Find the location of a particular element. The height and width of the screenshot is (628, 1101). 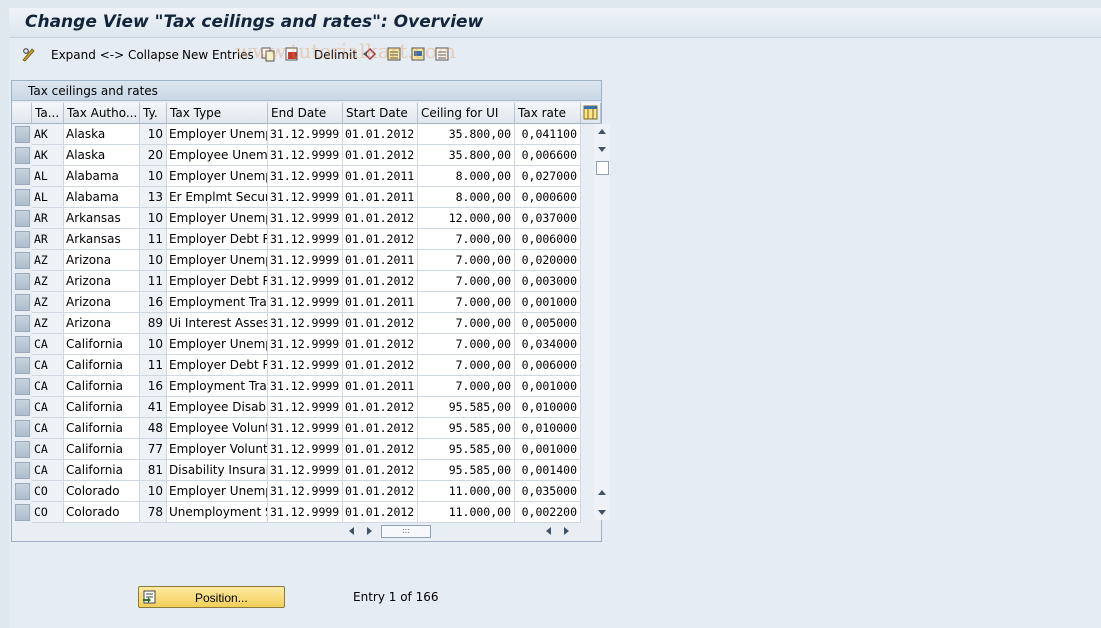

cell-type: 13 is located at coordinates (153, 197).